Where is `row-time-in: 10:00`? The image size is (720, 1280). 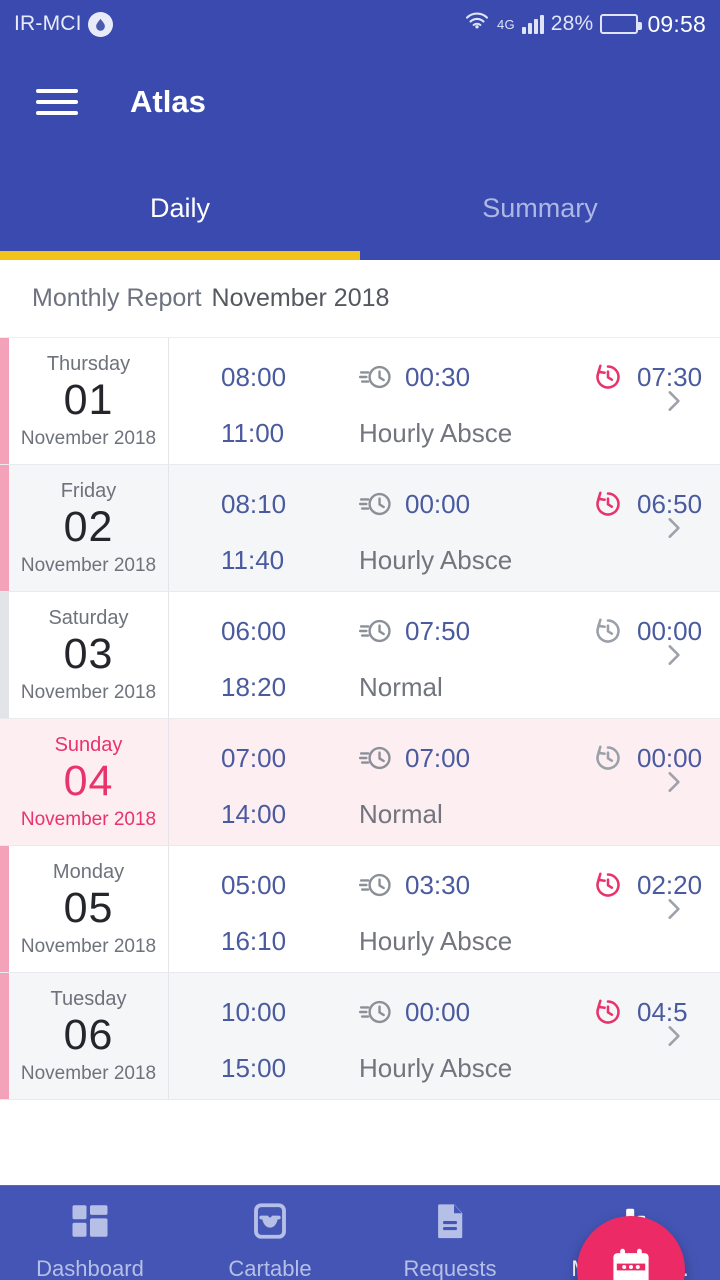
row-time-in: 10:00 is located at coordinates (254, 1011).